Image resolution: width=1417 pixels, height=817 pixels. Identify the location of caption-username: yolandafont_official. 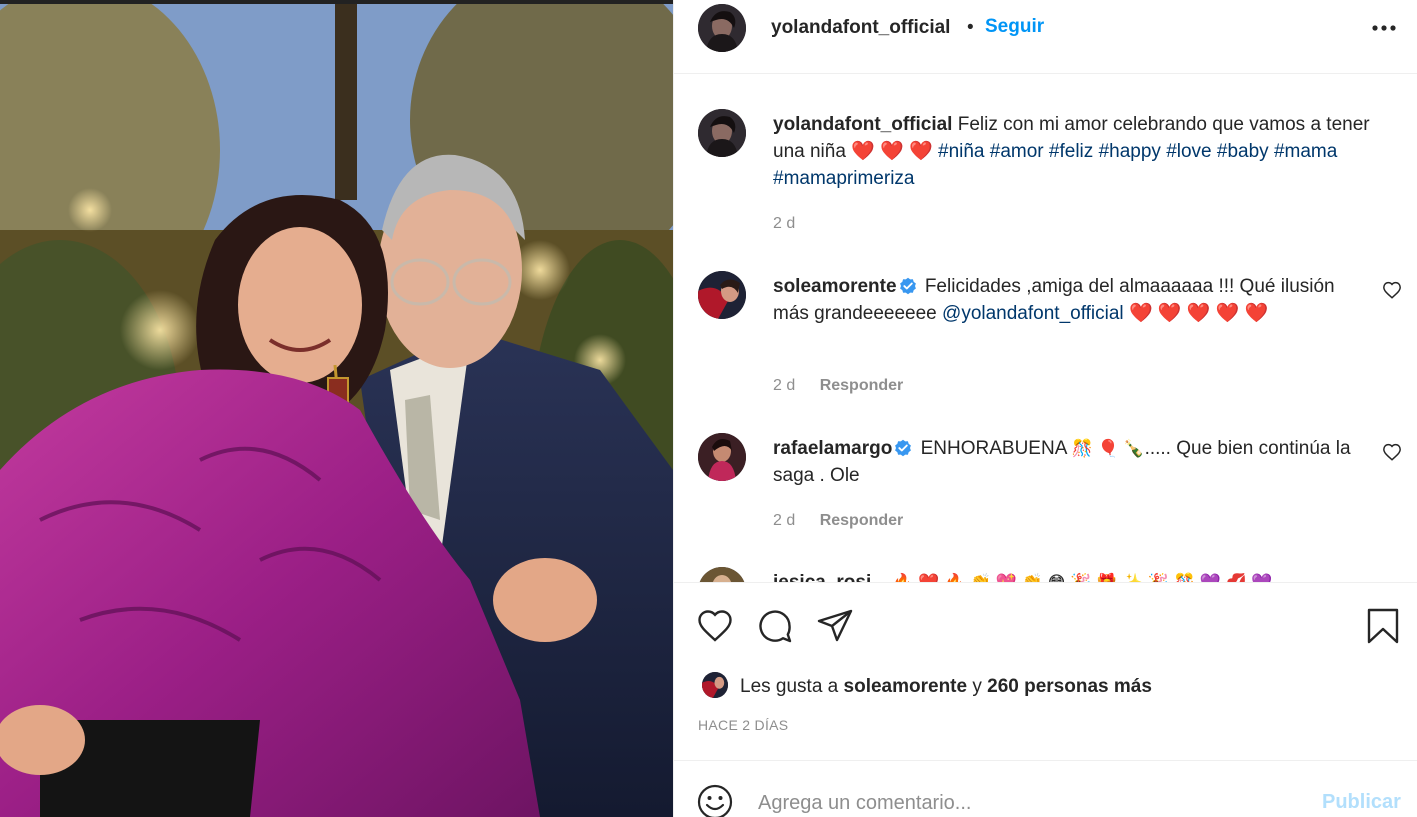
(862, 124).